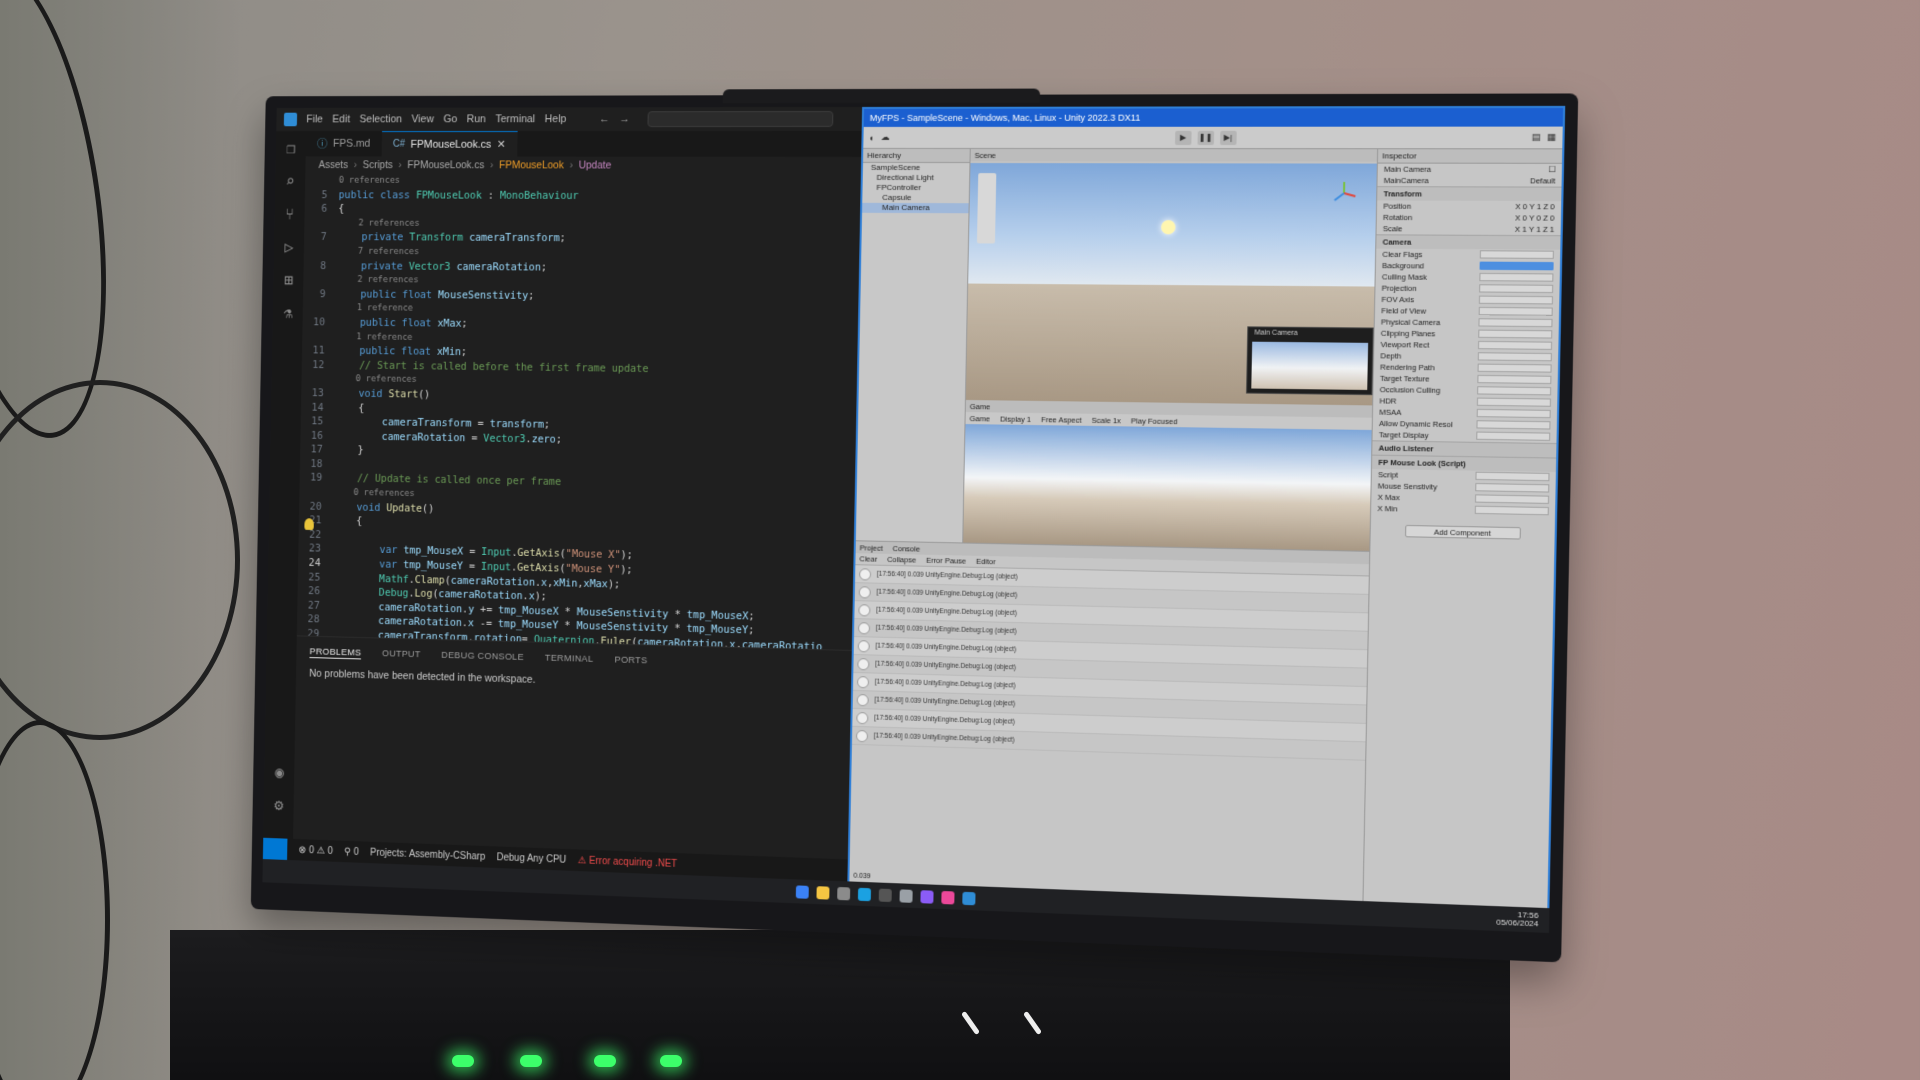 The image size is (1920, 1080). I want to click on unity-cloud-icon: ☁, so click(885, 137).